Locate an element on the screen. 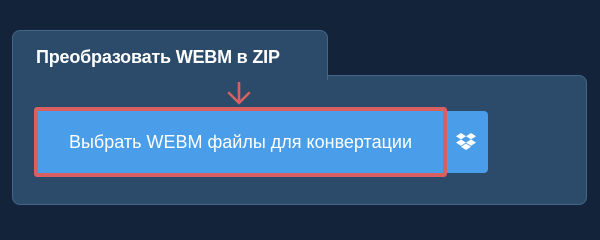 The width and height of the screenshot is (600, 240). select-files-label: Выбрать WEBM файлы для конвертации is located at coordinates (240, 141).